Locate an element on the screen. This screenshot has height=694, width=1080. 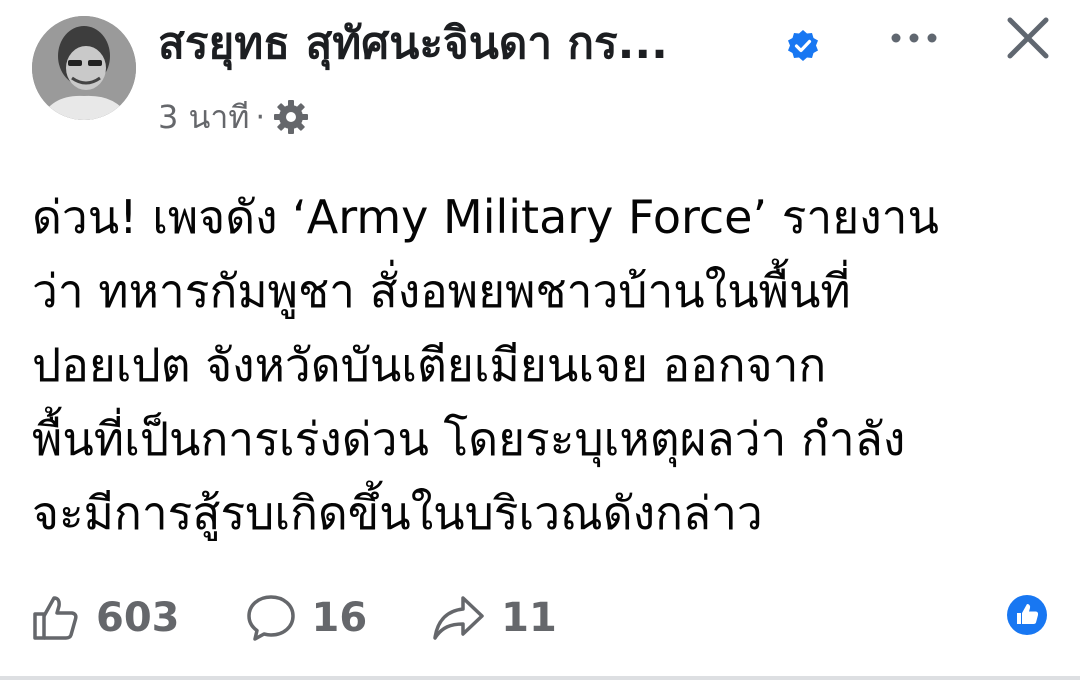
post-text-line: ปอยเปต จังหวัดบันเตียเมียนเจย ออกจาก is located at coordinates (429, 365).